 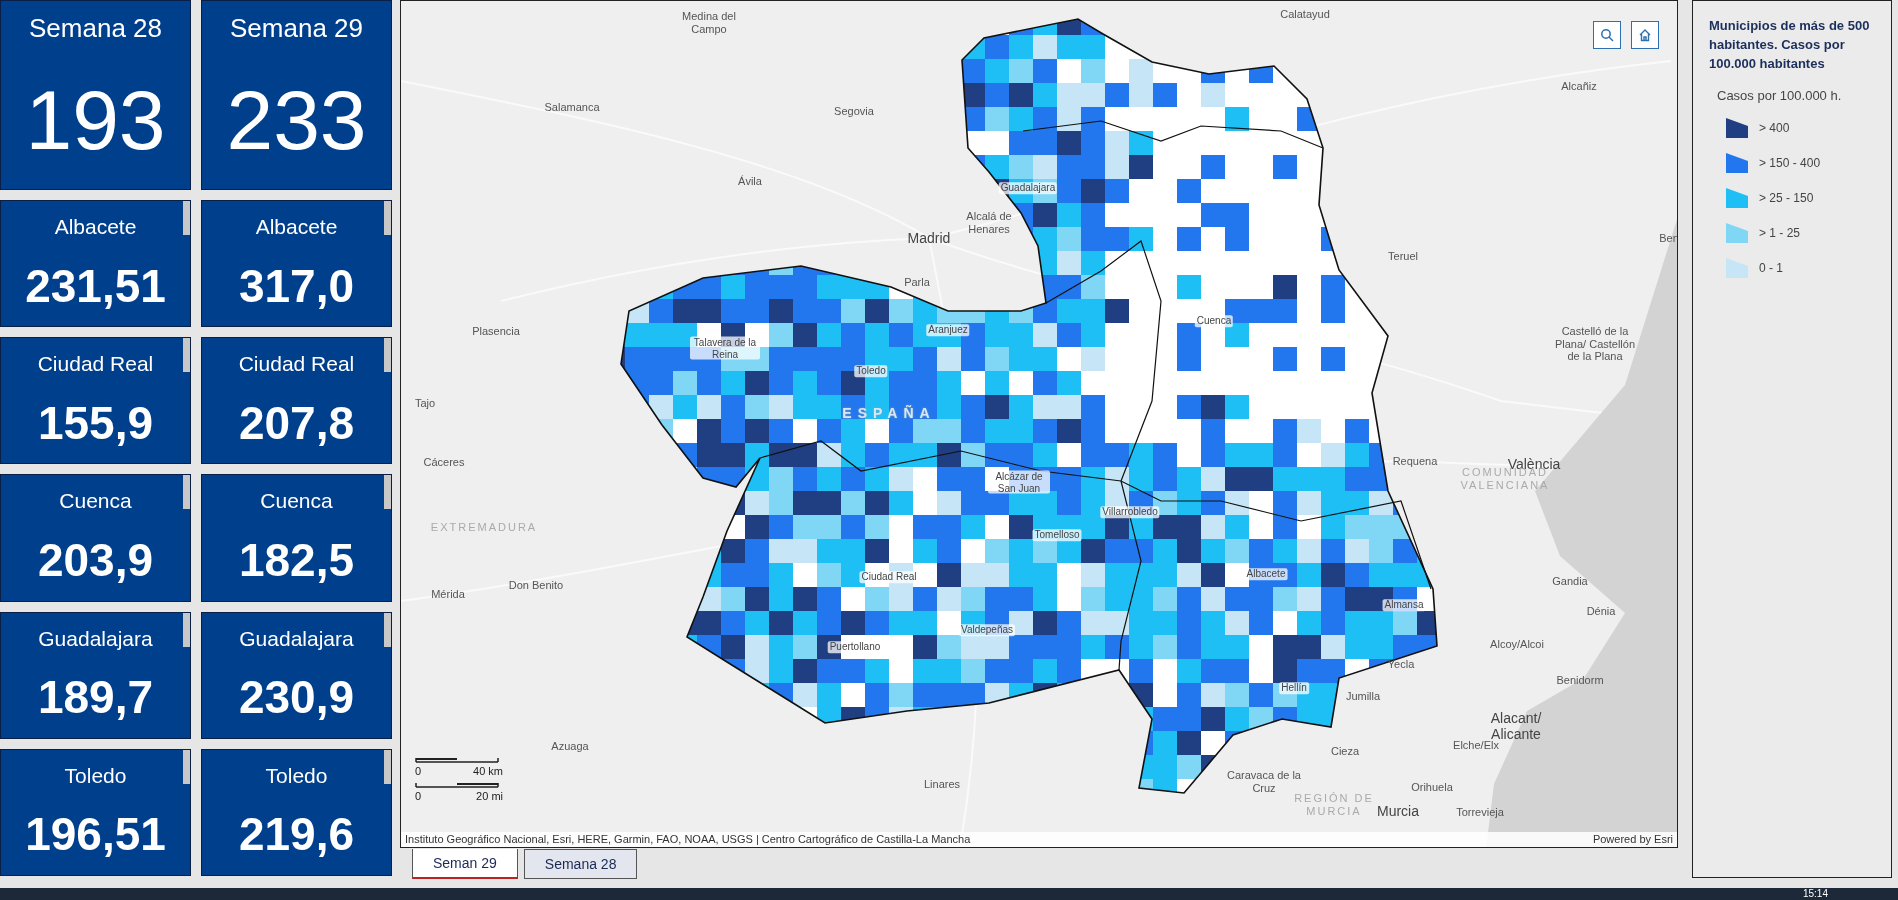 I want to click on map-label: Benidorm, so click(x=1580, y=680).